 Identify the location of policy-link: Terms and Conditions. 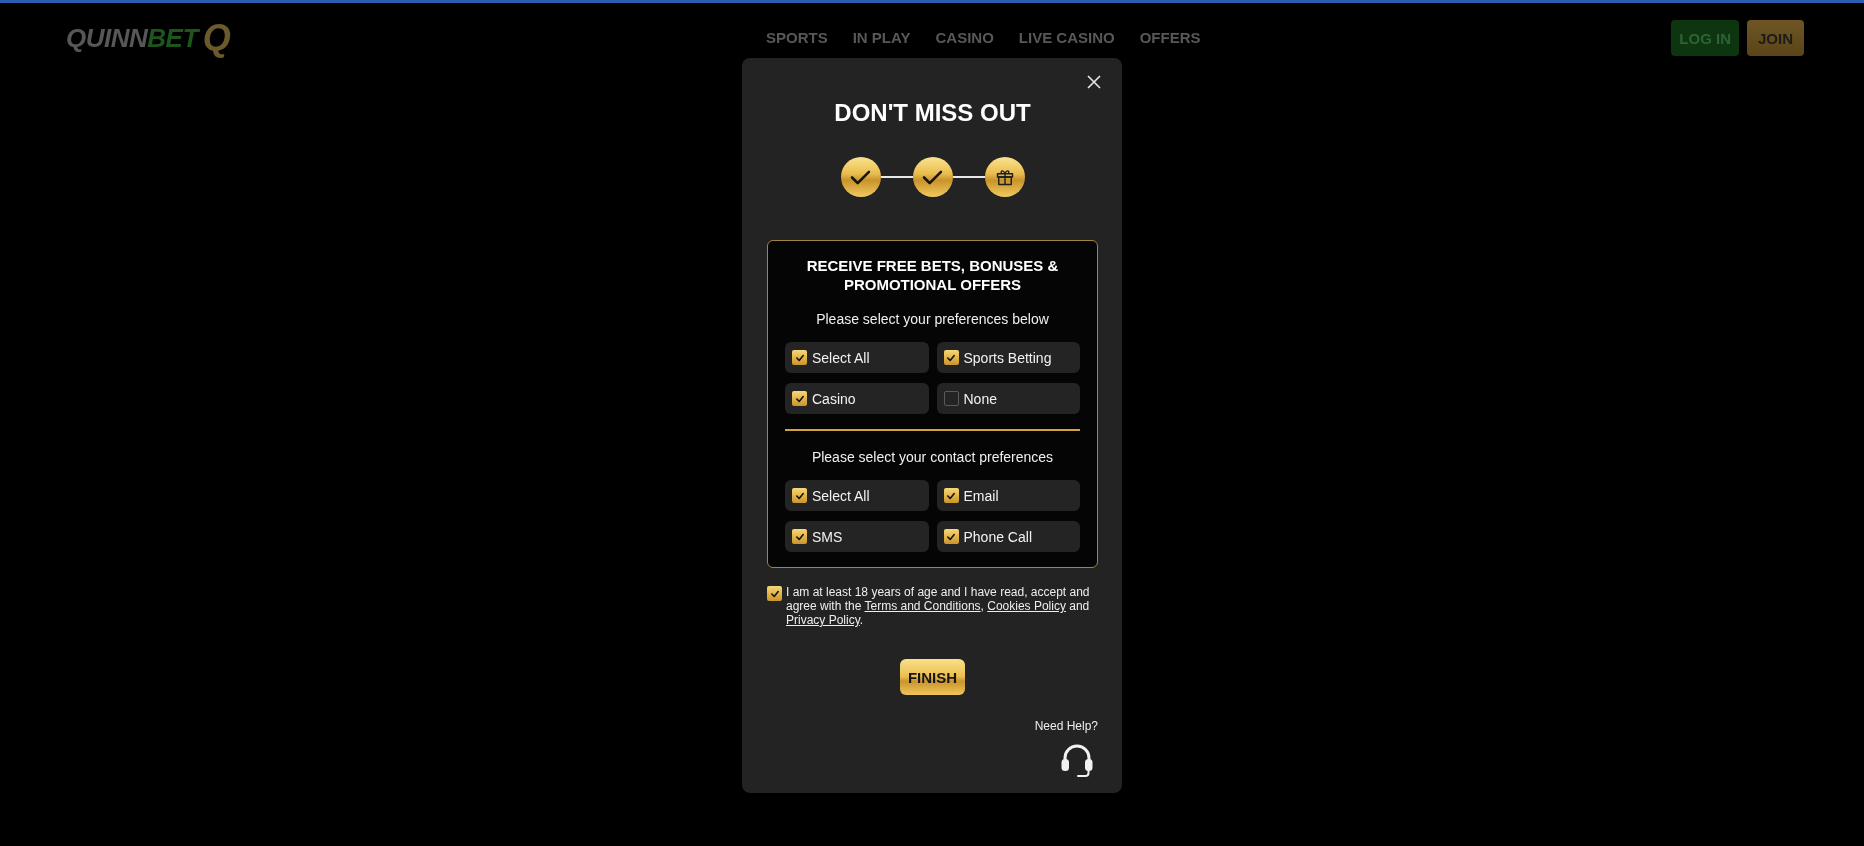
(922, 606).